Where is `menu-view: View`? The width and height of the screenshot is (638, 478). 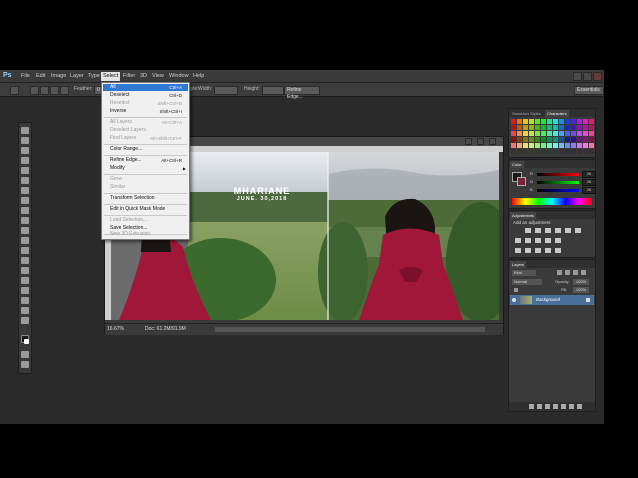
menu-view: View is located at coordinates (158, 76).